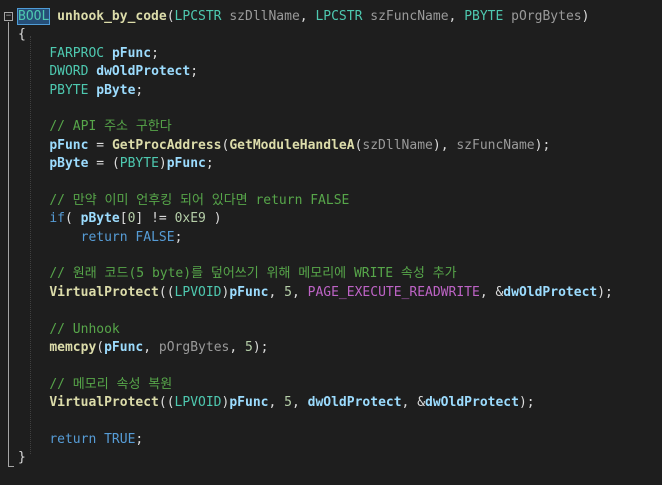 This screenshot has height=485, width=662. Describe the element at coordinates (340, 348) in the screenshot. I see `code-line: memcpy(pFunc, pOrgBytes, 5);` at that location.